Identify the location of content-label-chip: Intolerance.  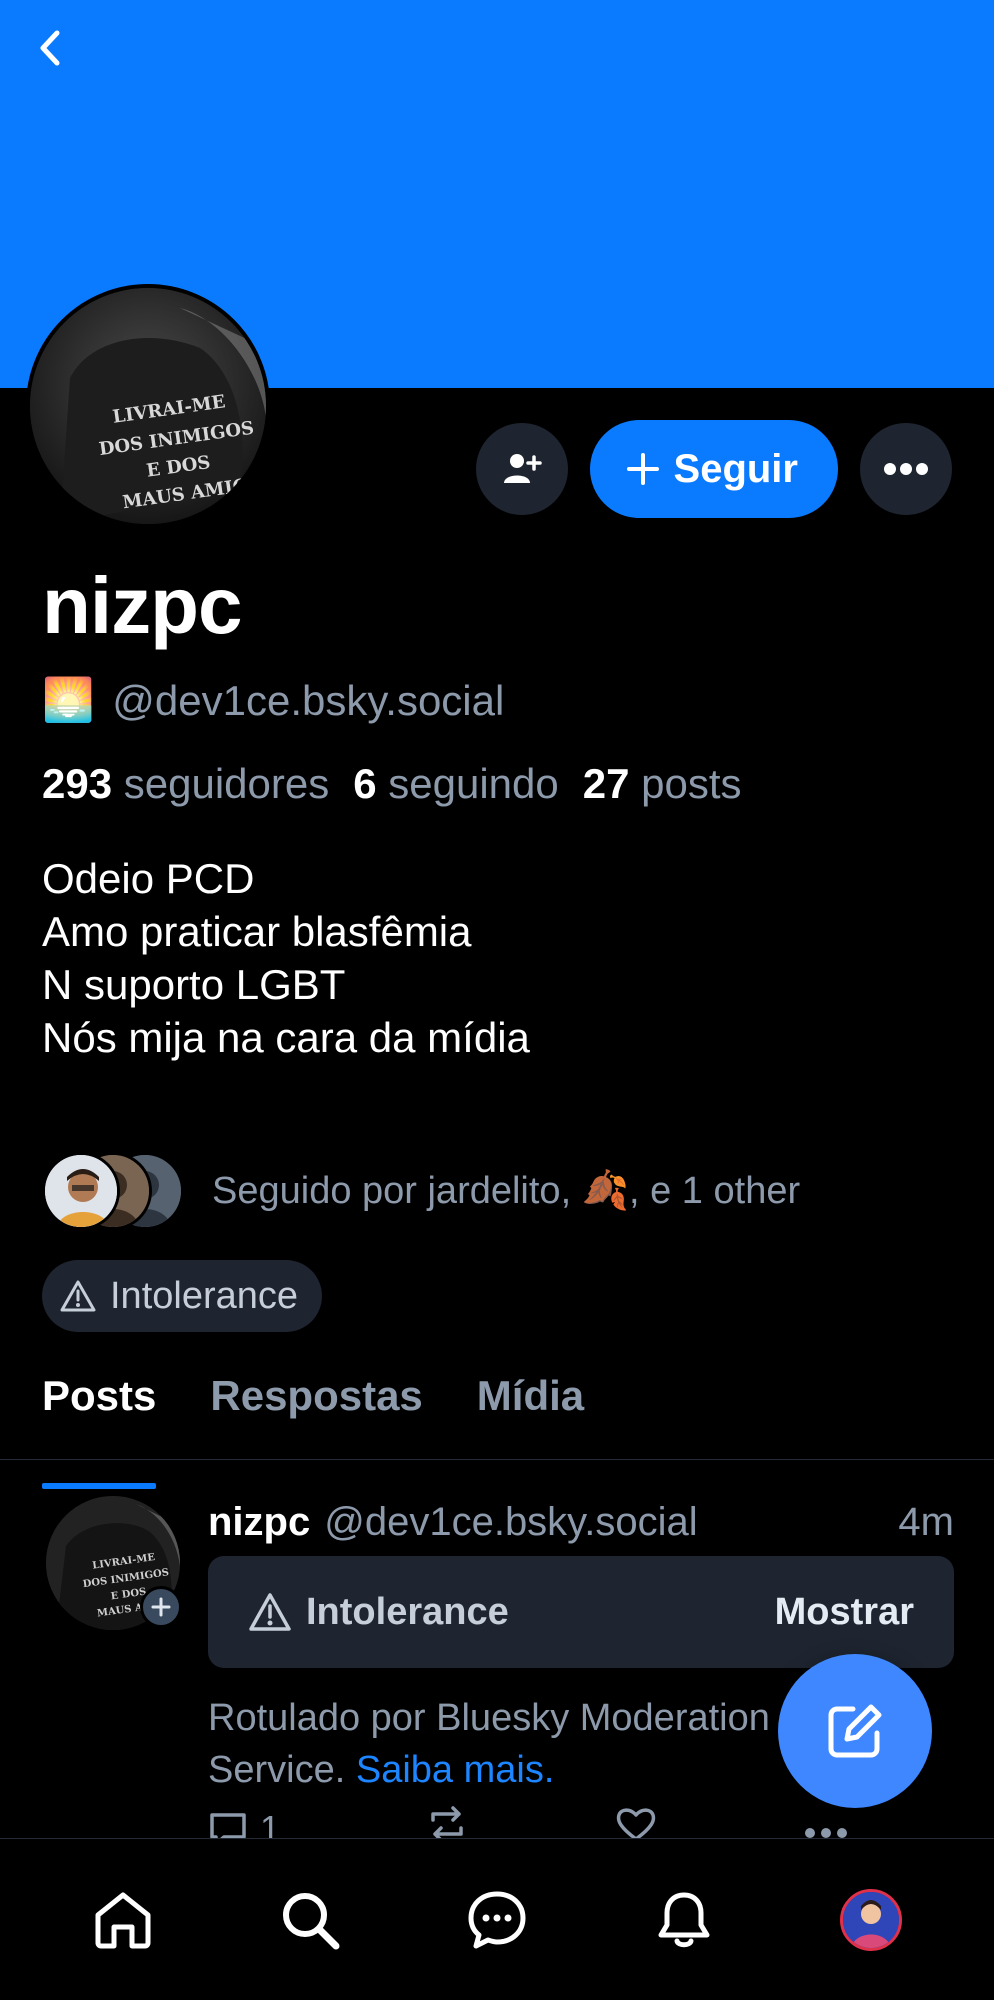
(182, 1296).